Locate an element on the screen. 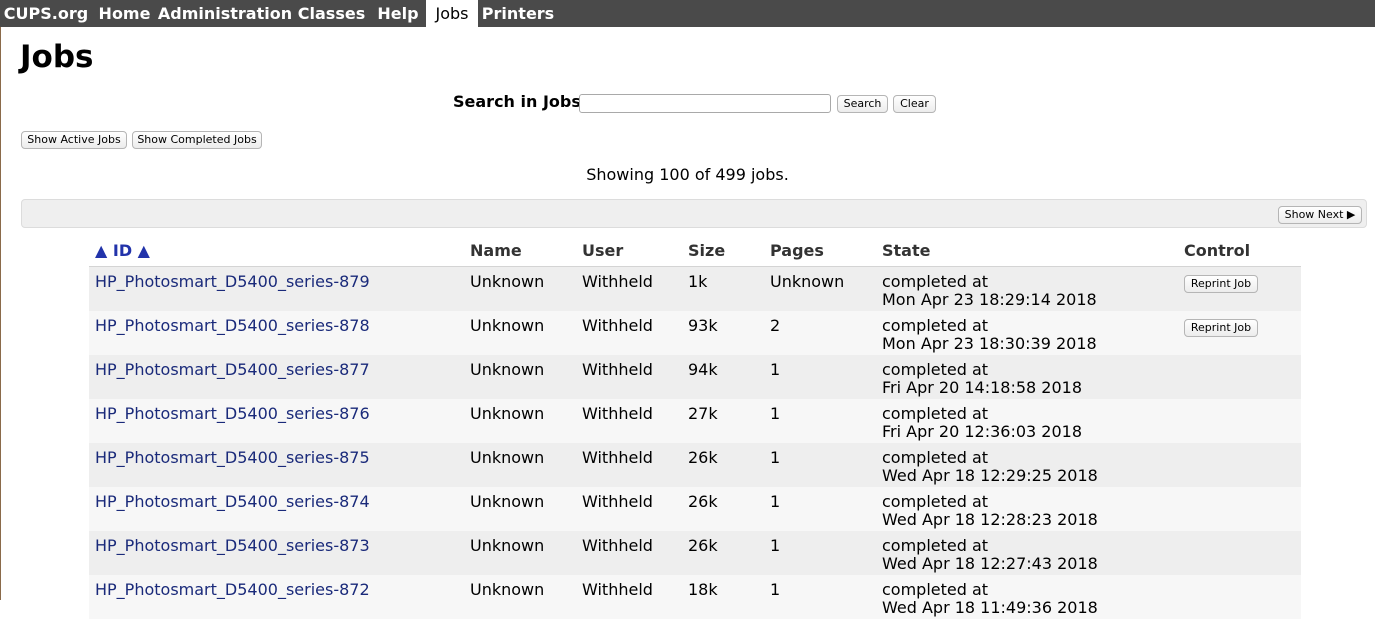 Image resolution: width=1375 pixels, height=619 pixels. clear-button: Clear is located at coordinates (914, 104).